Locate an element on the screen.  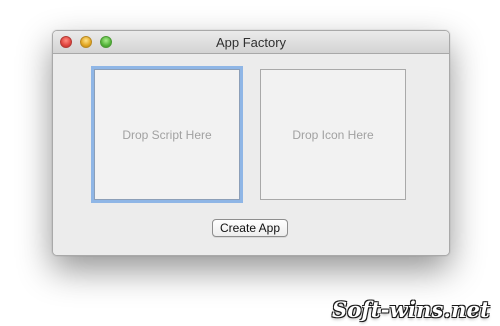
title-bar: App Factory is located at coordinates (251, 42).